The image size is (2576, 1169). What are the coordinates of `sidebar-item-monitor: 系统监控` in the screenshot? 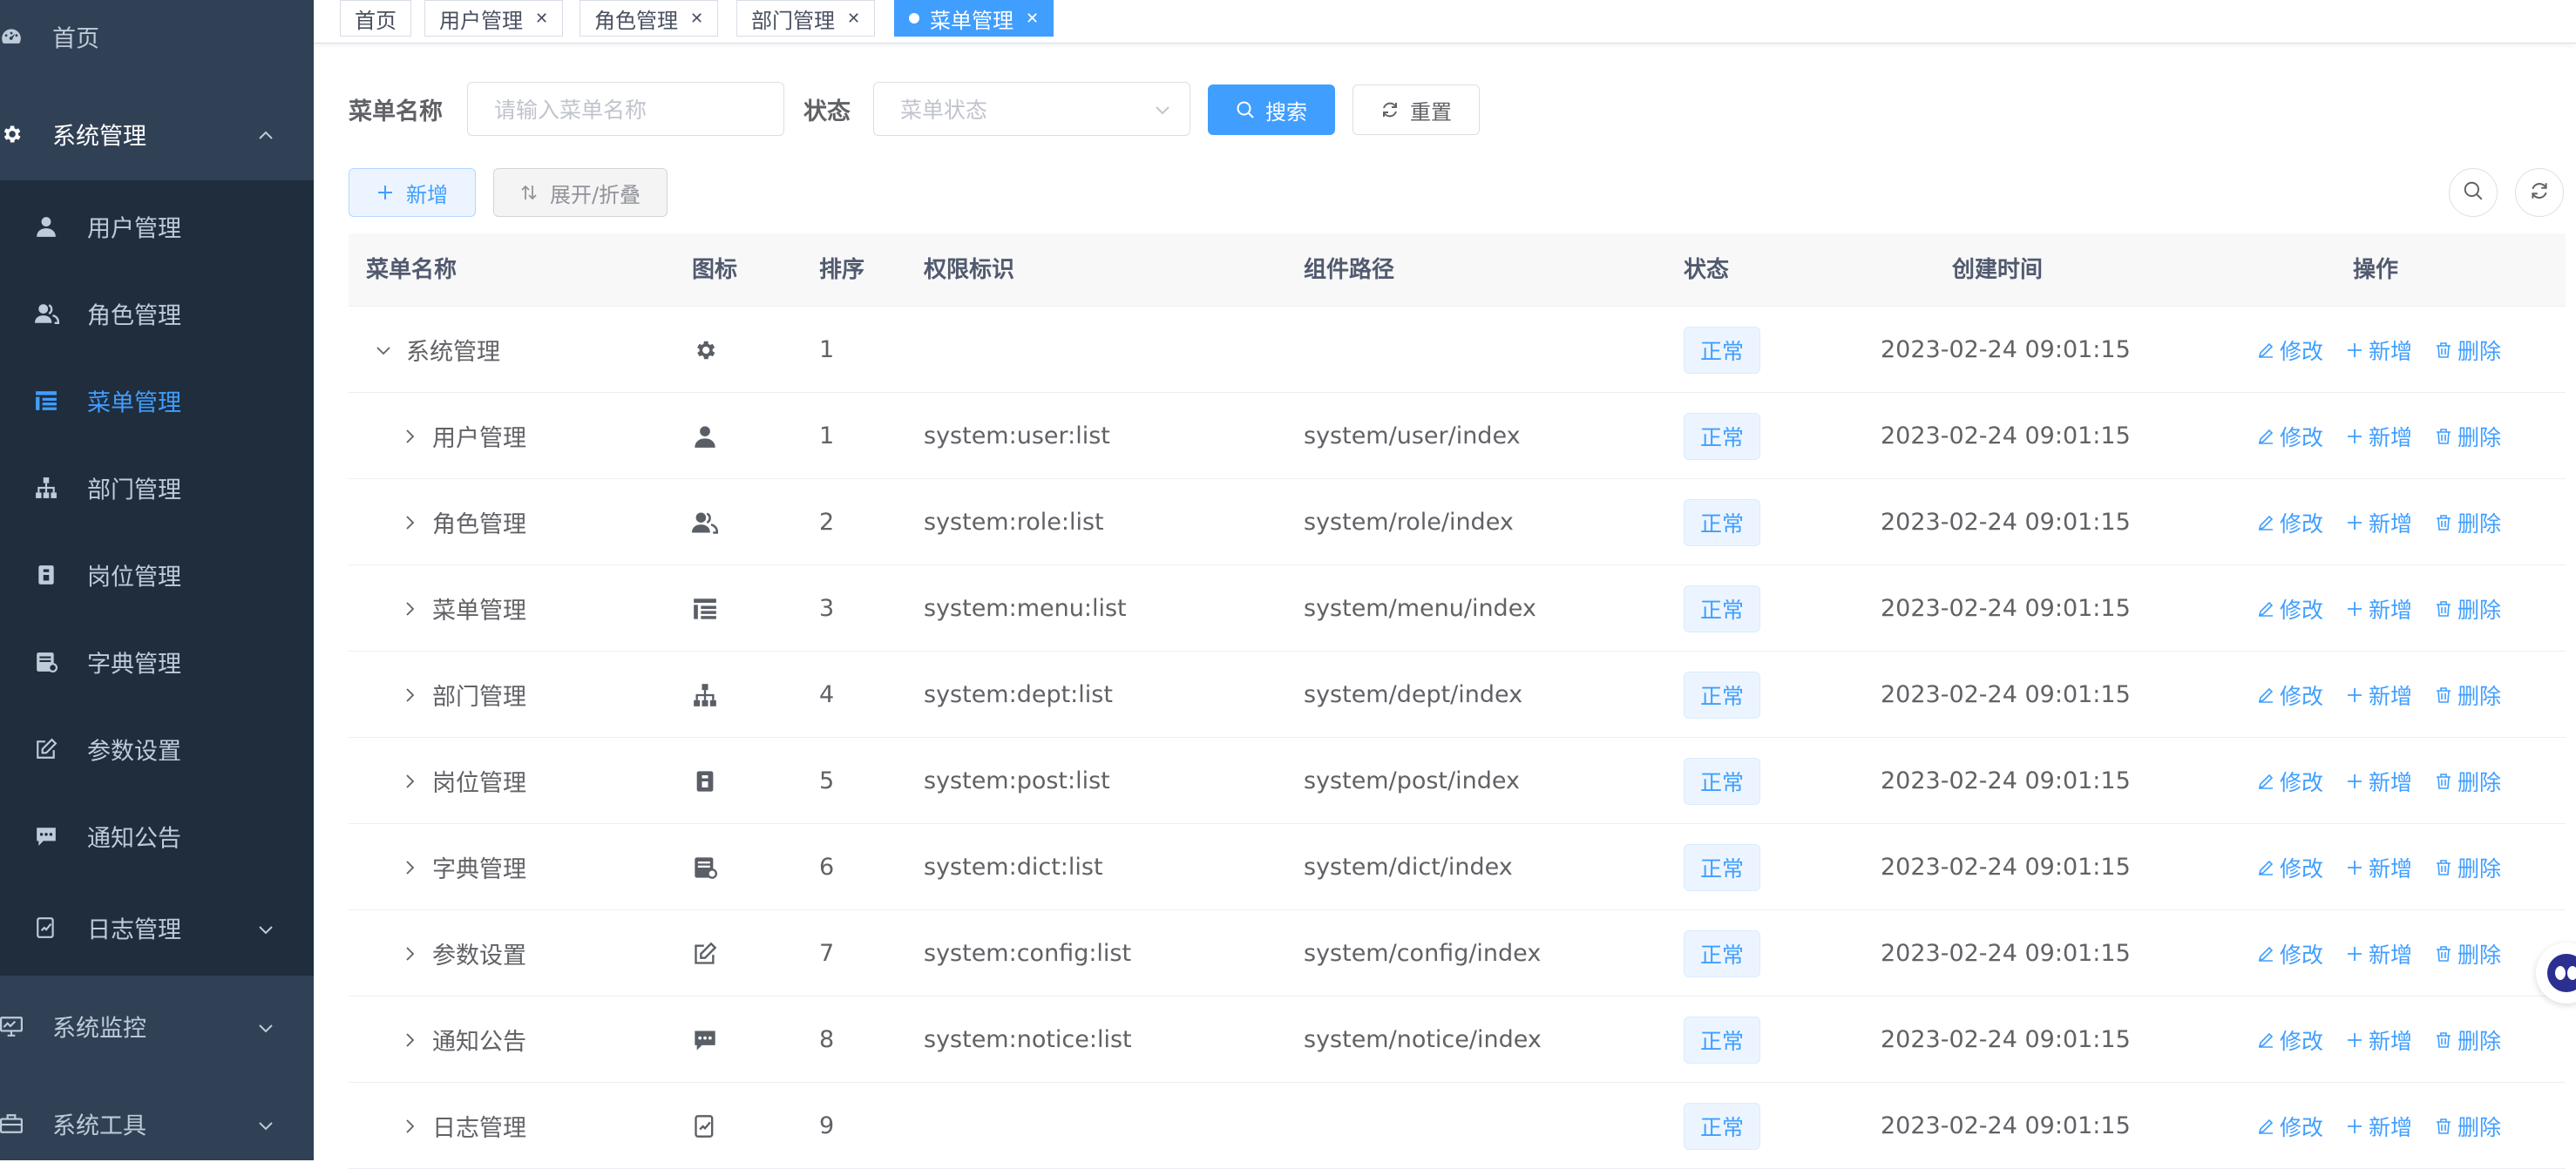 It's located at (157, 1026).